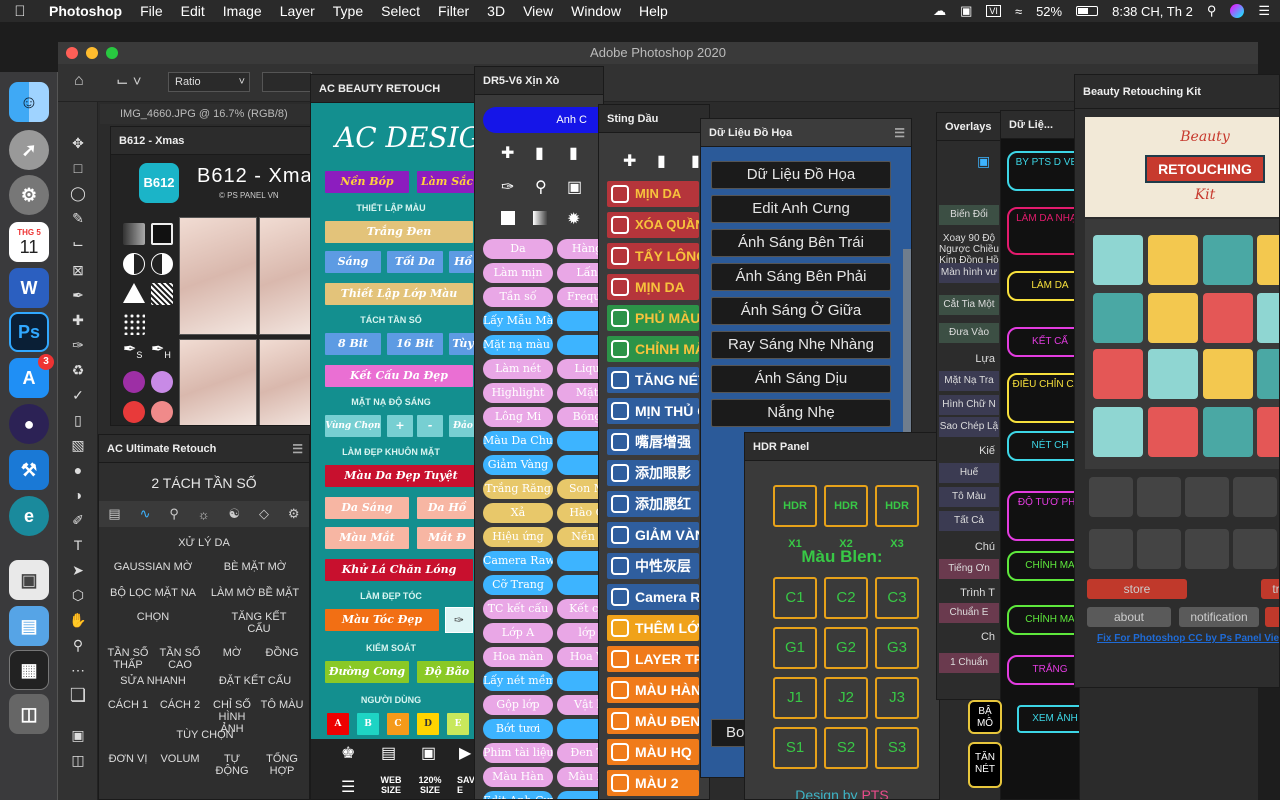 This screenshot has height=800, width=1280. What do you see at coordinates (180, 705) in the screenshot?
I see `method-2-button: CÁCH 2` at bounding box center [180, 705].